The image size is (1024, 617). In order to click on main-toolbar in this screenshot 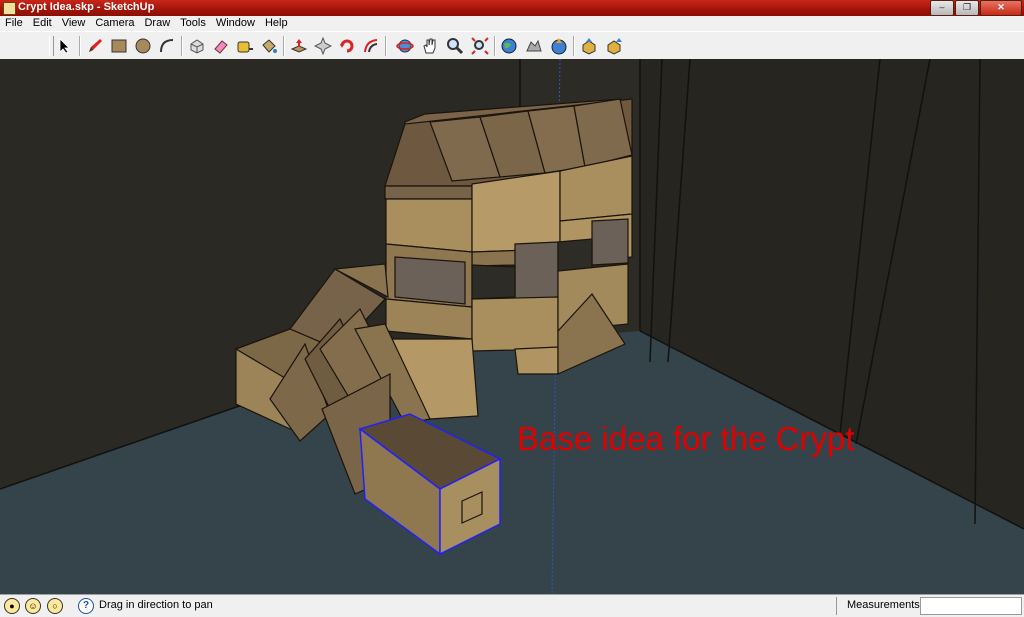, I will do `click(512, 46)`.